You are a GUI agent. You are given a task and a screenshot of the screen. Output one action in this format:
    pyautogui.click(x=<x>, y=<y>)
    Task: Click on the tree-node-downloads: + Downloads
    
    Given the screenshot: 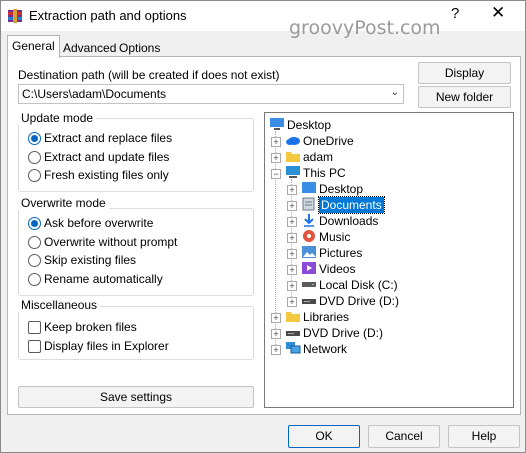 What is the action you would take?
    pyautogui.click(x=385, y=221)
    